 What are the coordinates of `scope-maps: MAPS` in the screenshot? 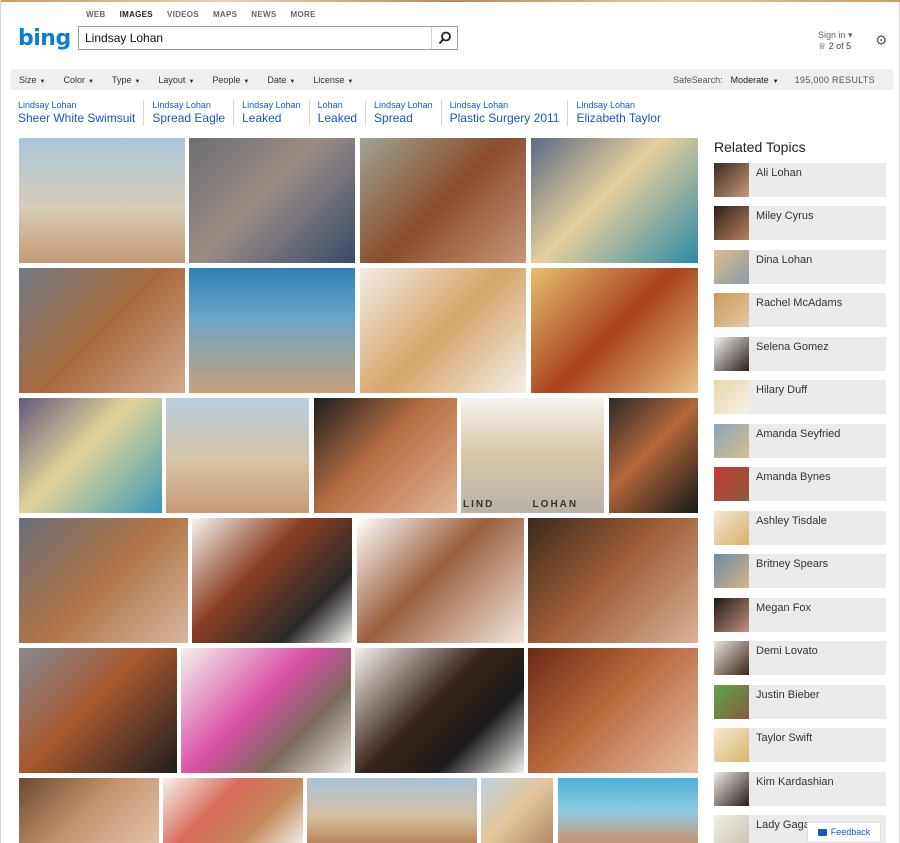 It's located at (225, 14).